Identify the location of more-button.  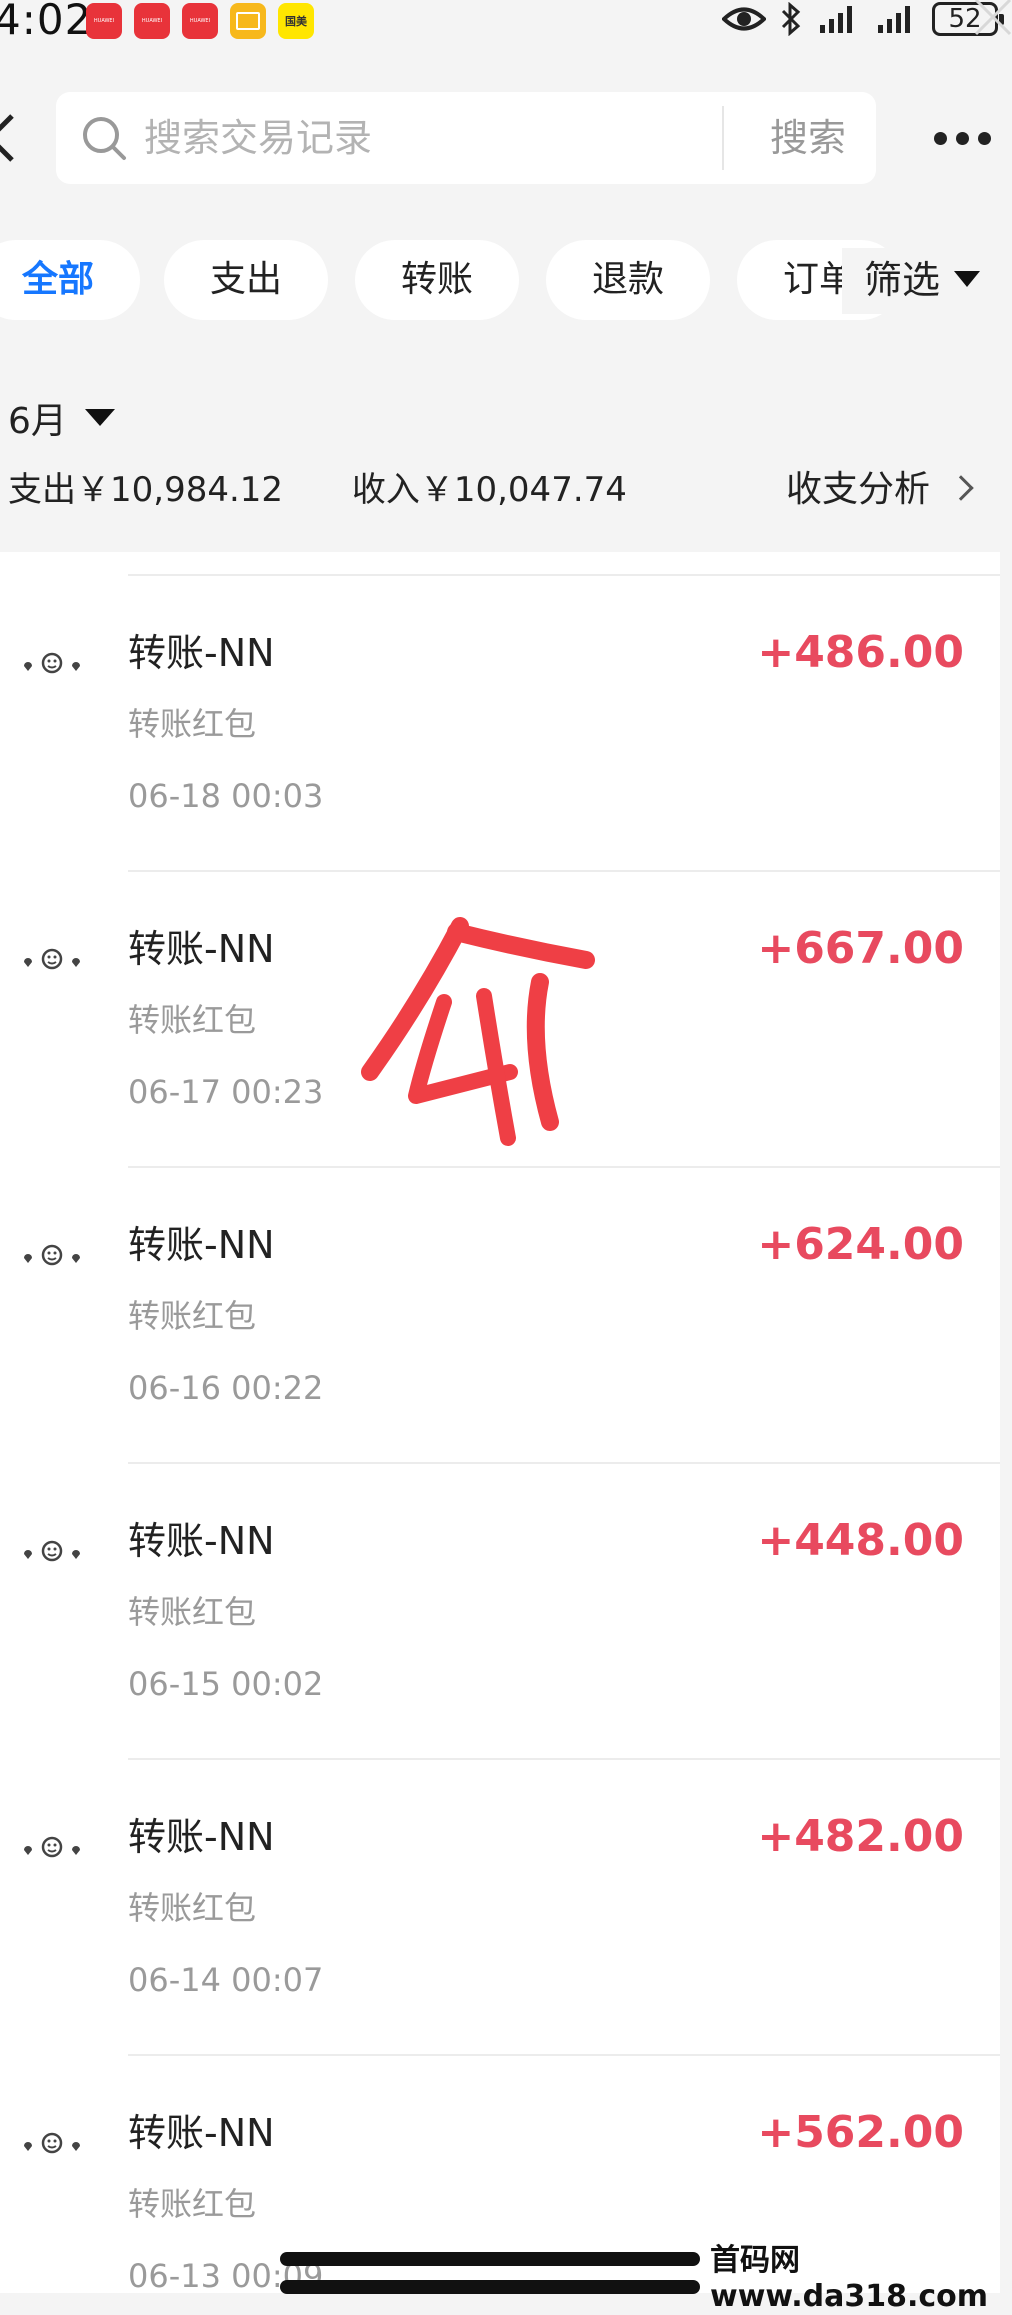
(969, 138).